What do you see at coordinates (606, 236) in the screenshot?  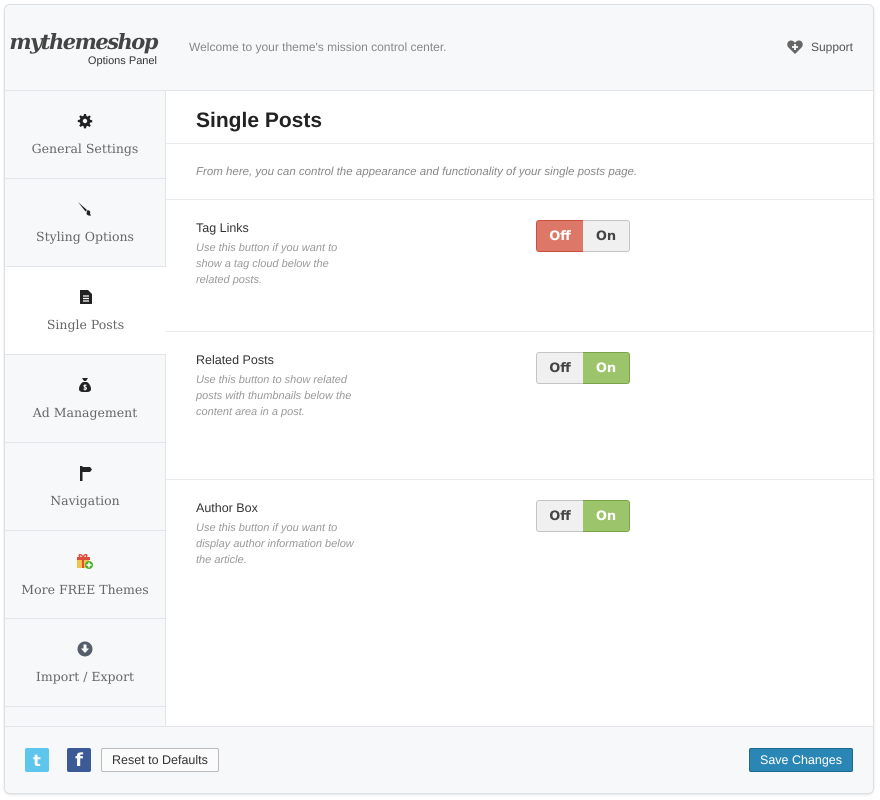 I see `on-toggle-button: On` at bounding box center [606, 236].